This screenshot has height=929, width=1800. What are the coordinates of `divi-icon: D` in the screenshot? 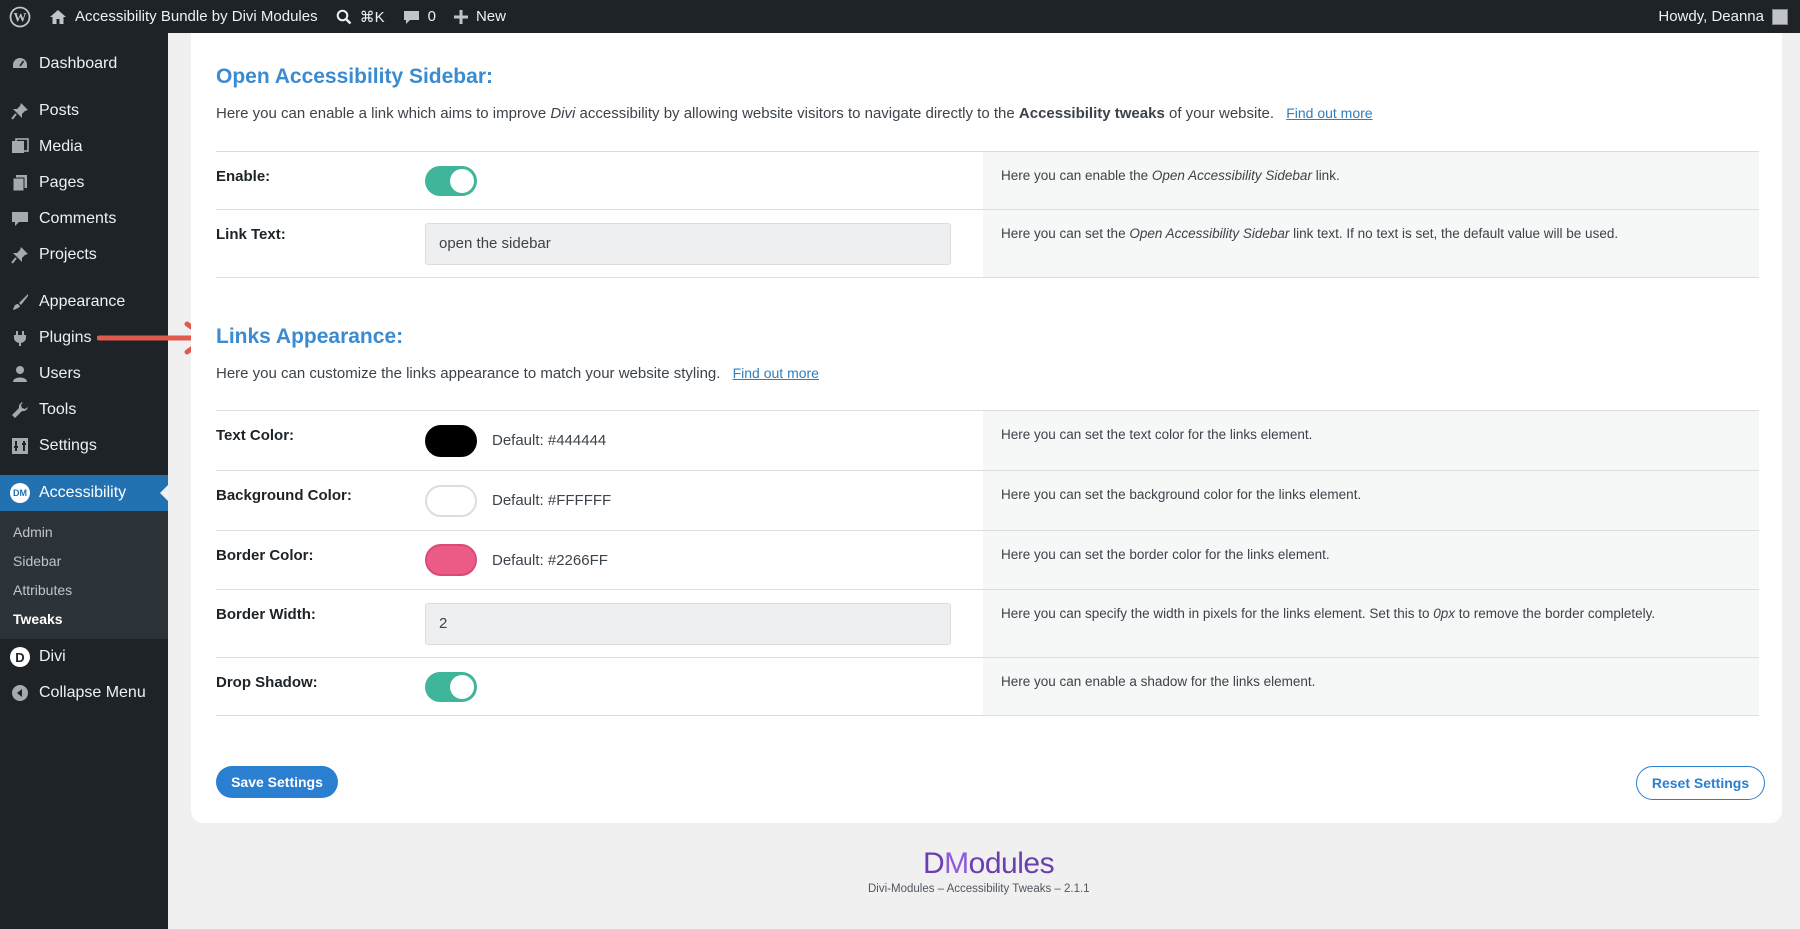 It's located at (20, 657).